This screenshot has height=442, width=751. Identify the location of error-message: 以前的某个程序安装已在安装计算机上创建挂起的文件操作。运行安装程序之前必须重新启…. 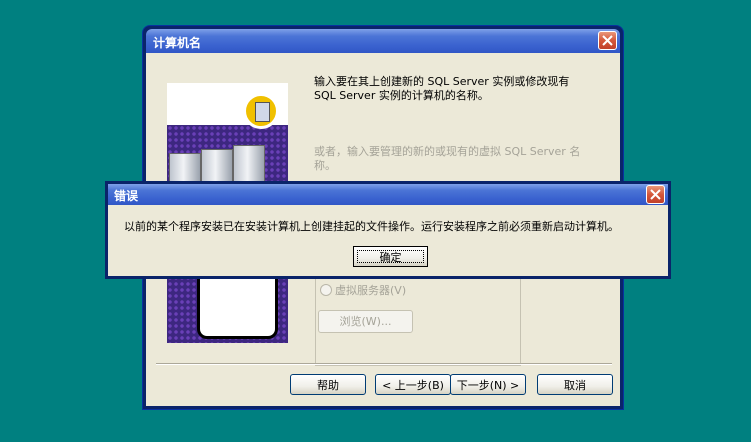
(371, 226).